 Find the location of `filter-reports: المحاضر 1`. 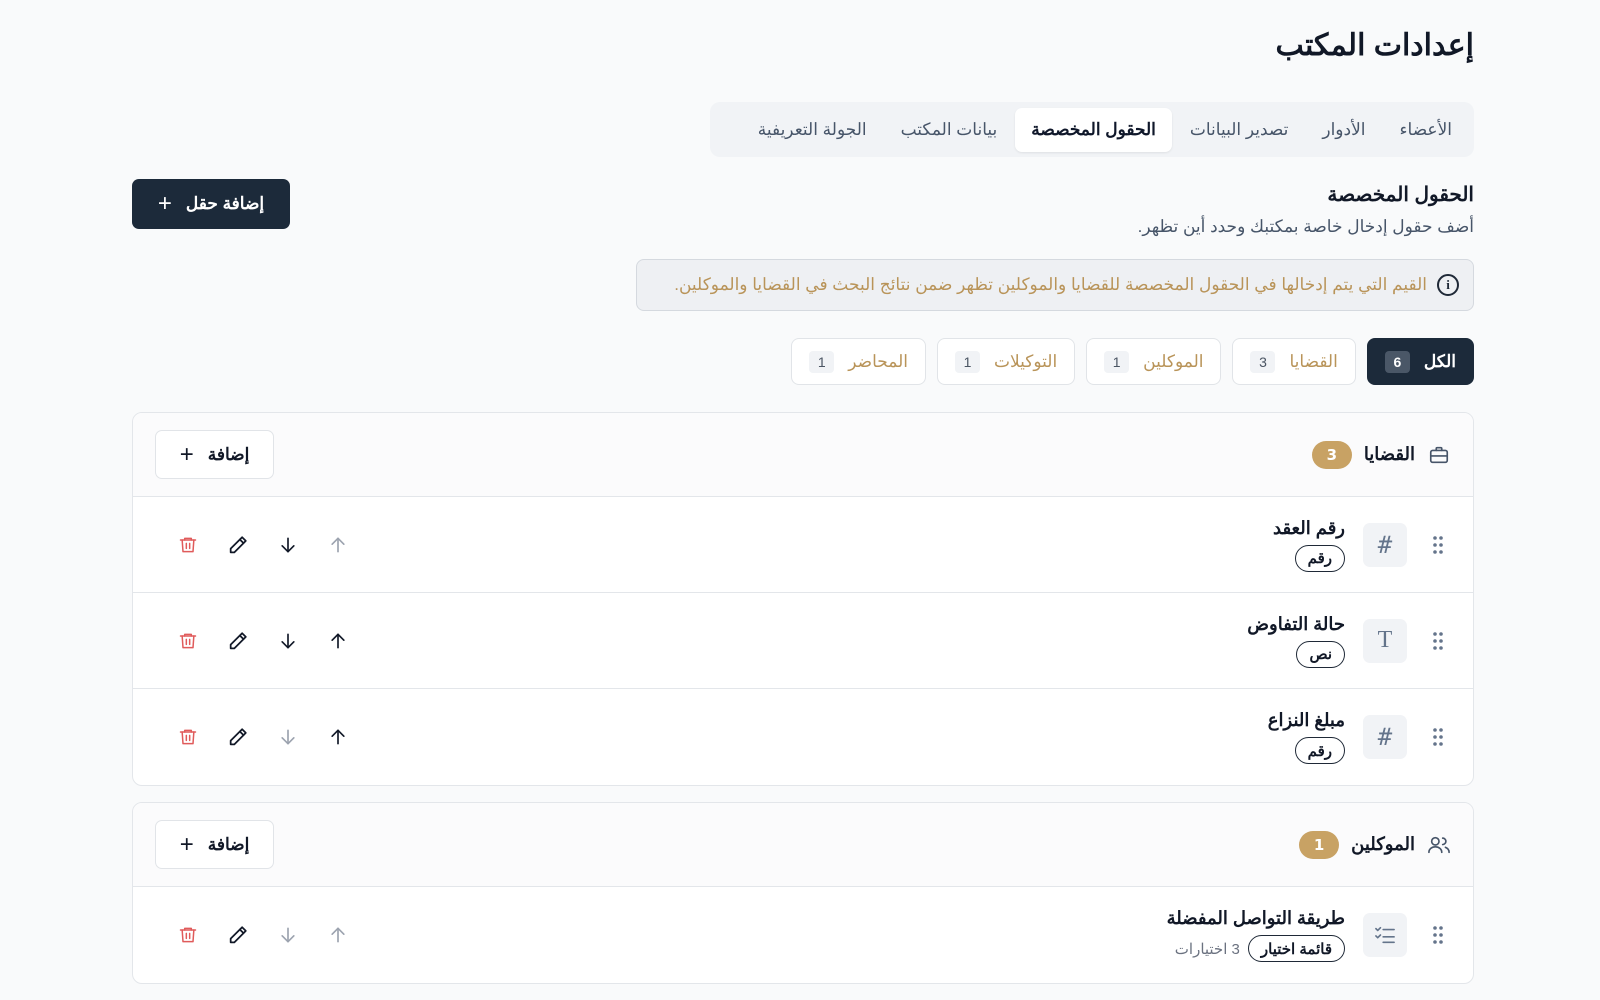

filter-reports: المحاضر 1 is located at coordinates (858, 361).